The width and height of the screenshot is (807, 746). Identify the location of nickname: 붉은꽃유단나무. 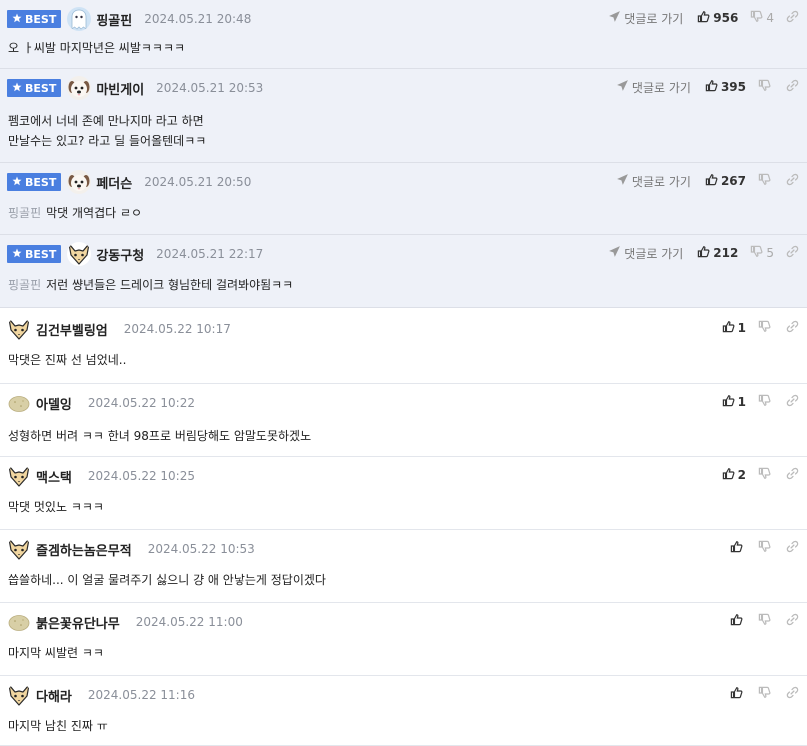
(78, 622).